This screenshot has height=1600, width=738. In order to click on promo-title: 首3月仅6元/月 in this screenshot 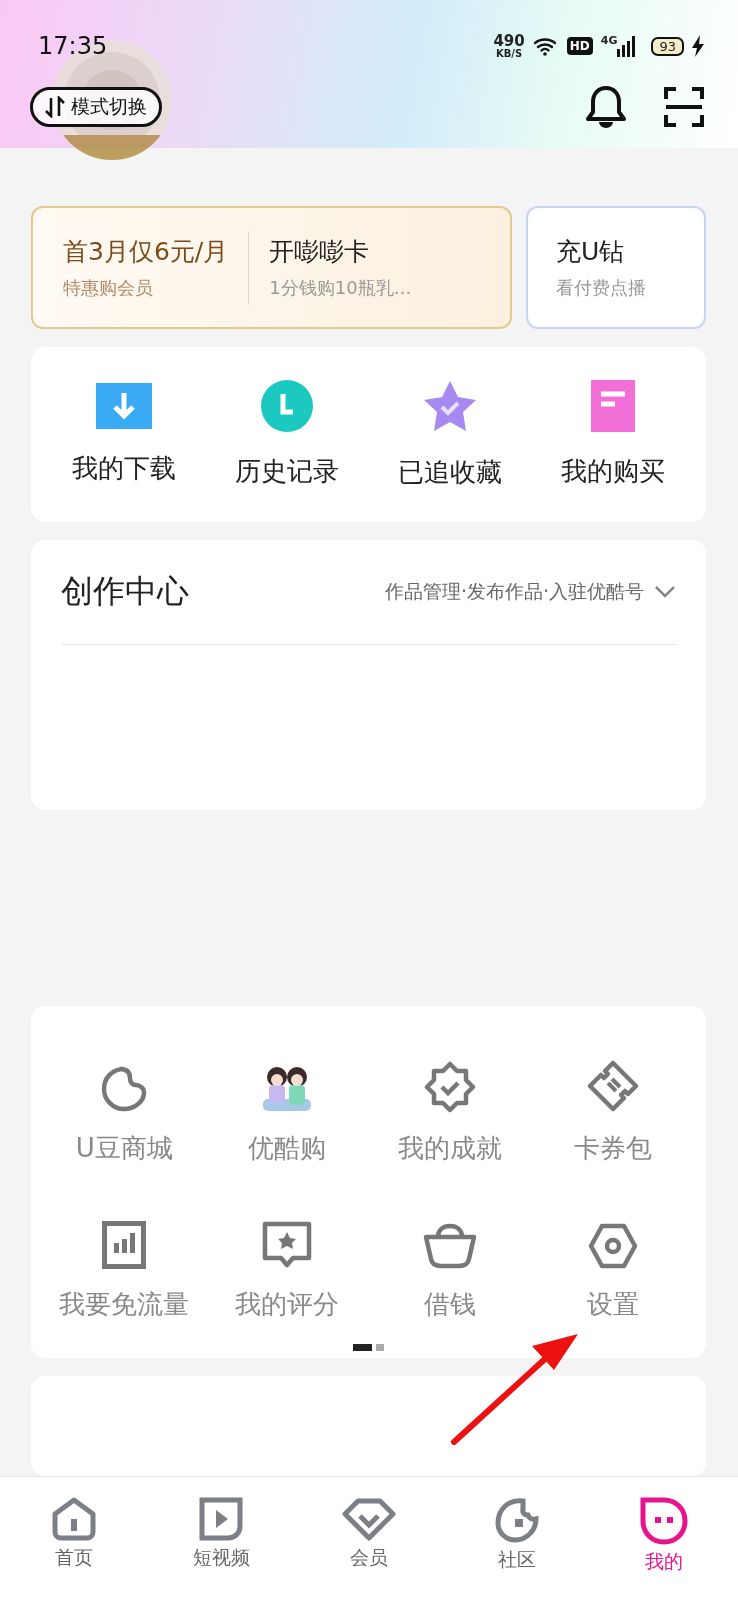, I will do `click(146, 252)`.